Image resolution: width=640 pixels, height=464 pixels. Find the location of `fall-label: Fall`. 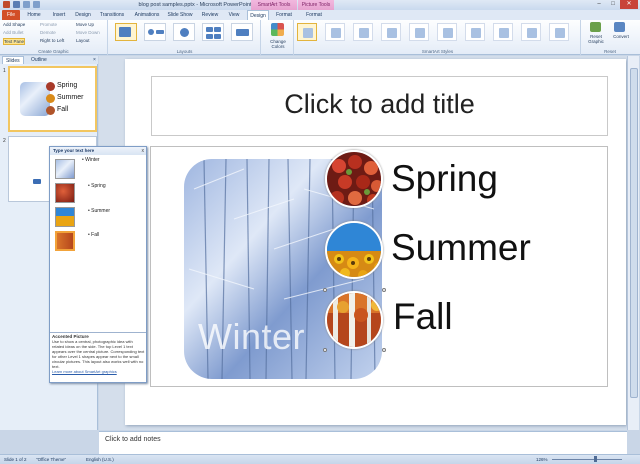

fall-label: Fall is located at coordinates (423, 317).